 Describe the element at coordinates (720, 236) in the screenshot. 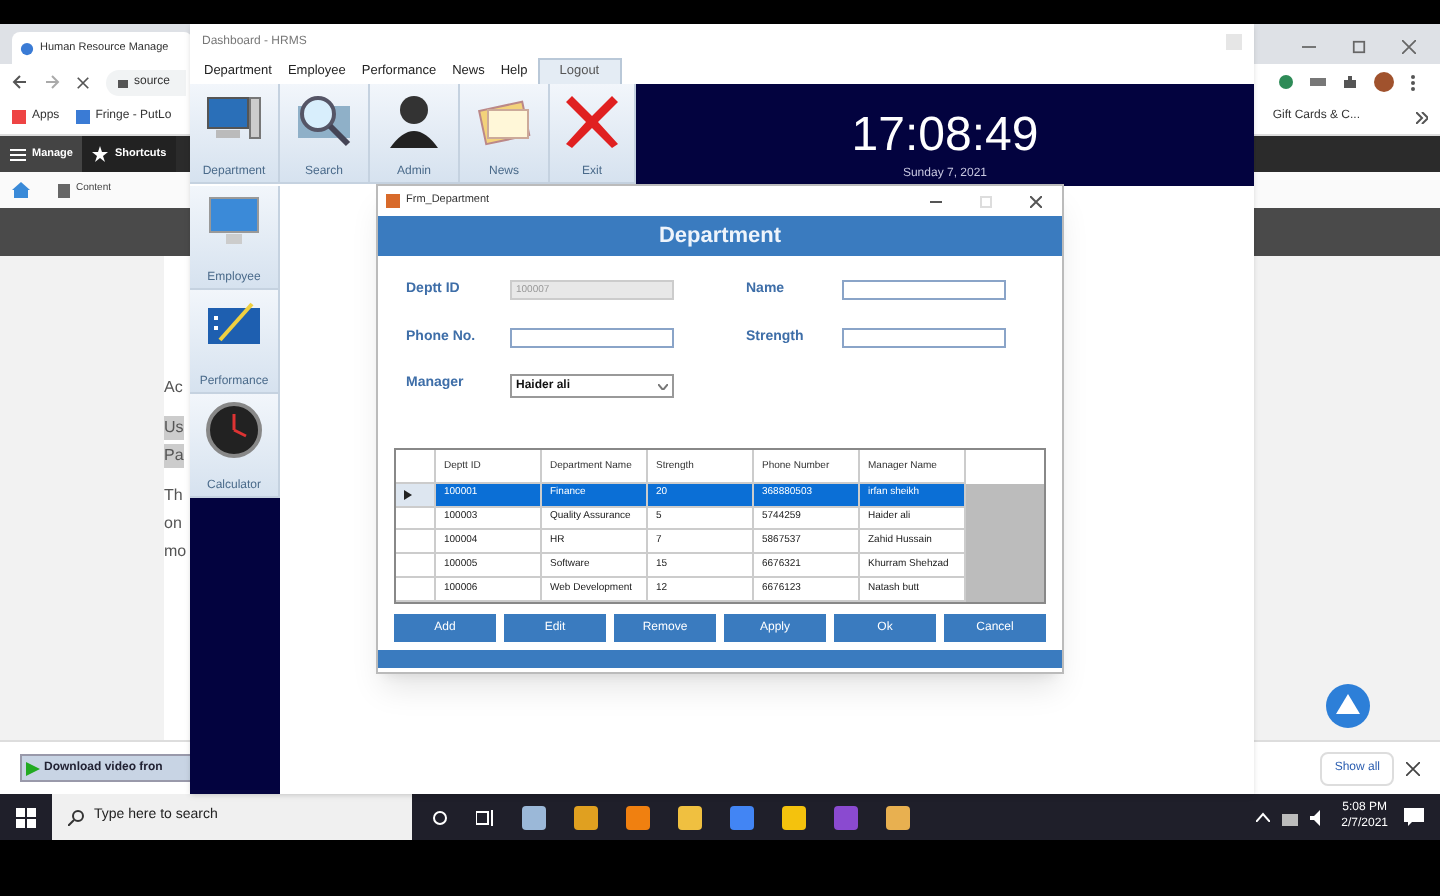

I see `dialog-header: Department` at that location.